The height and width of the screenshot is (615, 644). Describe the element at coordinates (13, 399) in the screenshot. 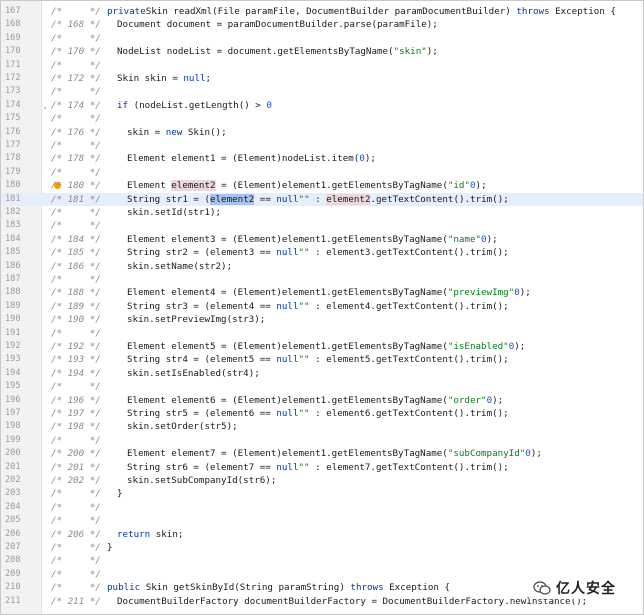

I see `line-number: 196` at that location.